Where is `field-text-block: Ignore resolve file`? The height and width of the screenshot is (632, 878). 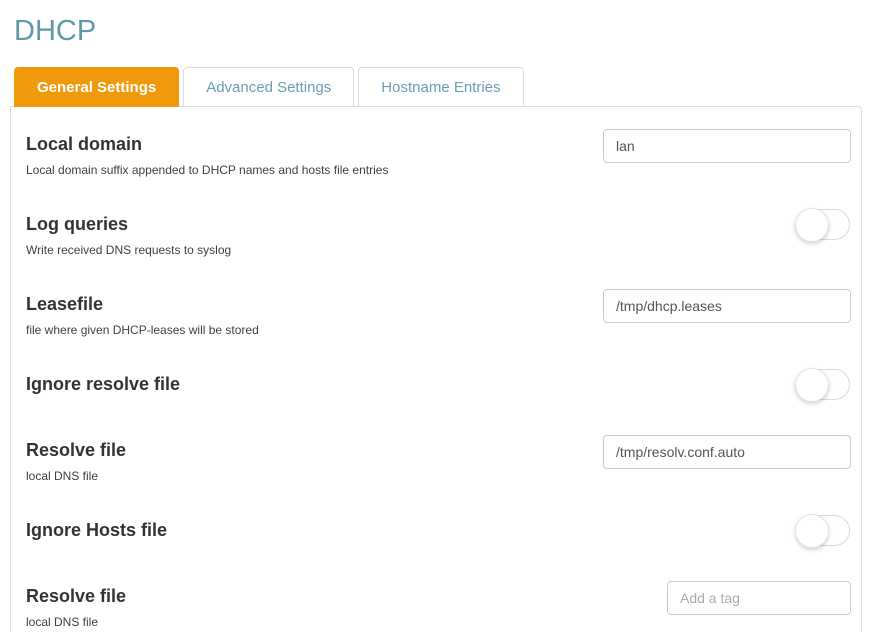
field-text-block: Ignore resolve file is located at coordinates (314, 384).